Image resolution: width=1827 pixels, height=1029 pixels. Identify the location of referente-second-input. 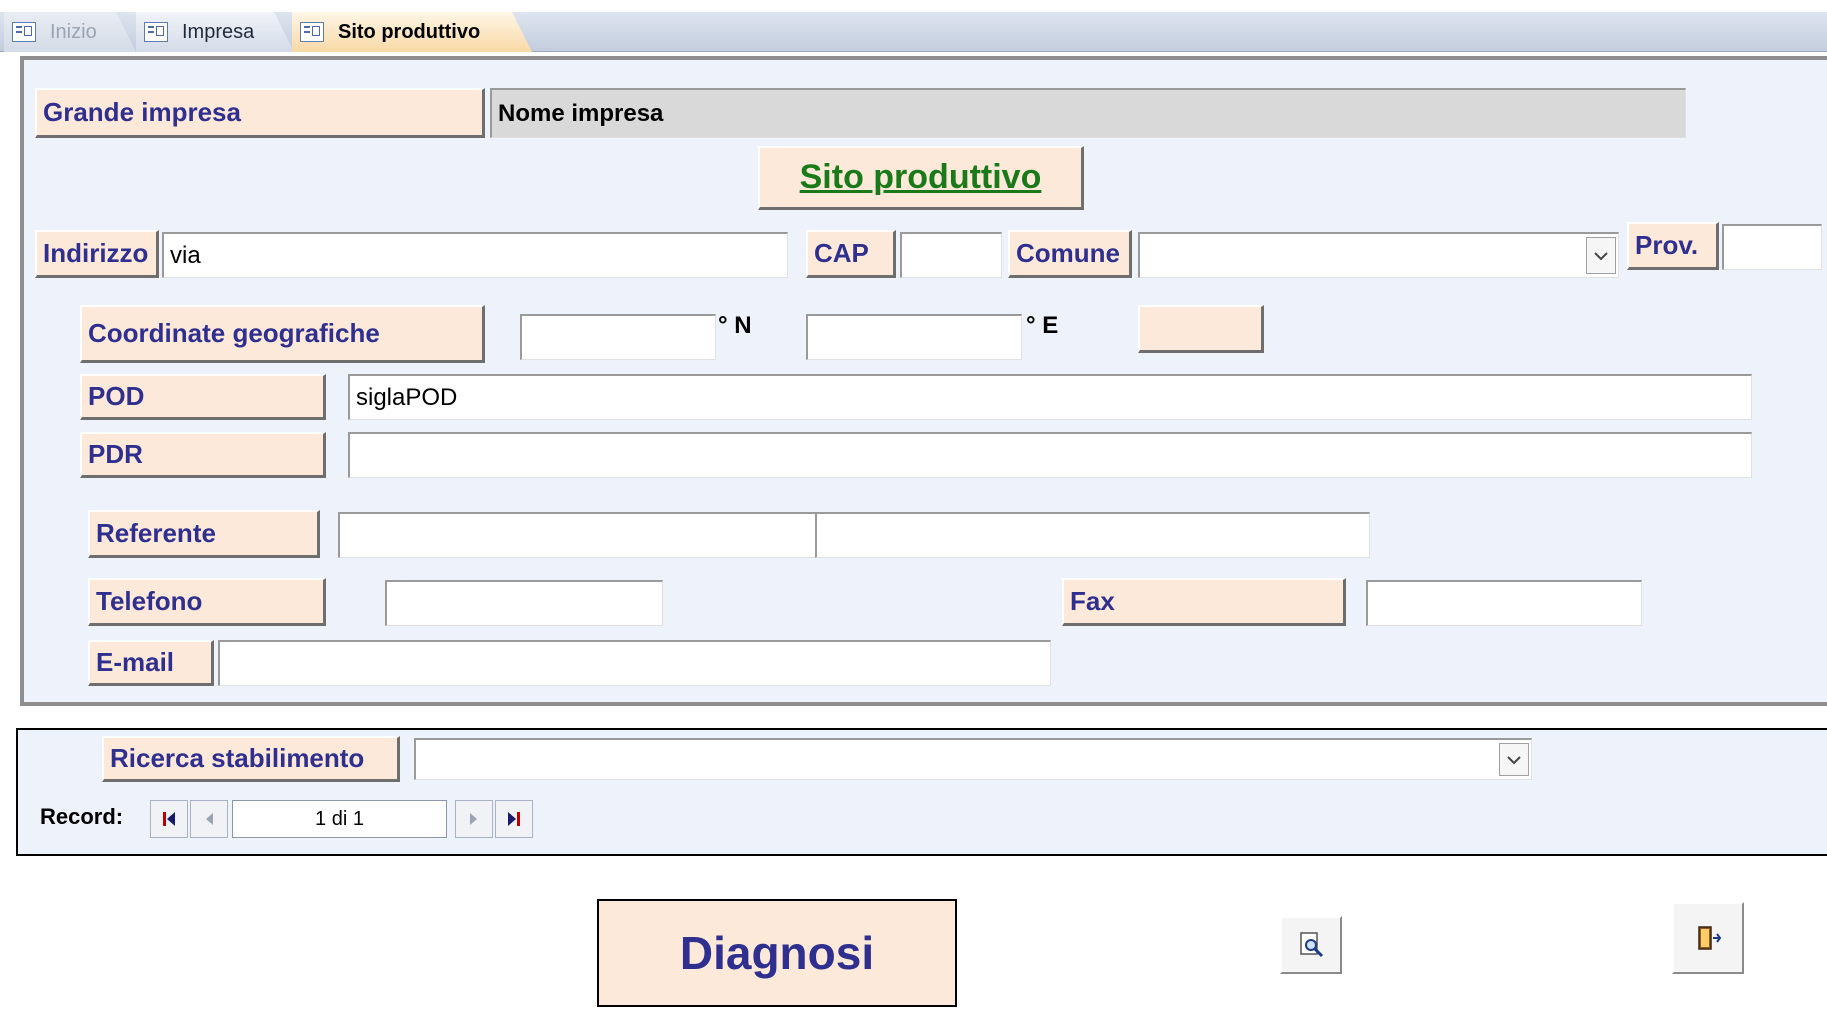
(1092, 535).